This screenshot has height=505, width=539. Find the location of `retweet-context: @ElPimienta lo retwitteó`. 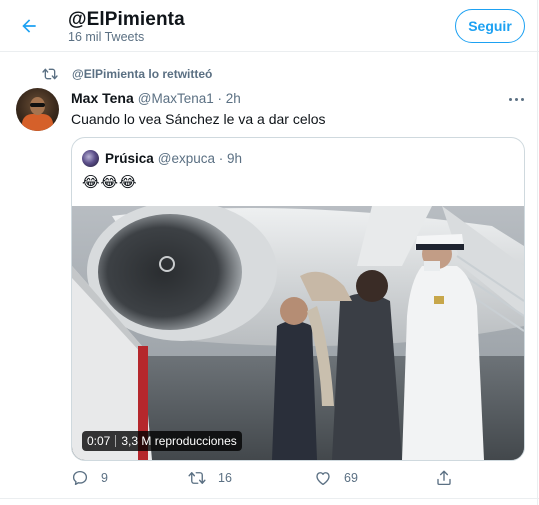

retweet-context: @ElPimienta lo retwitteó is located at coordinates (127, 74).